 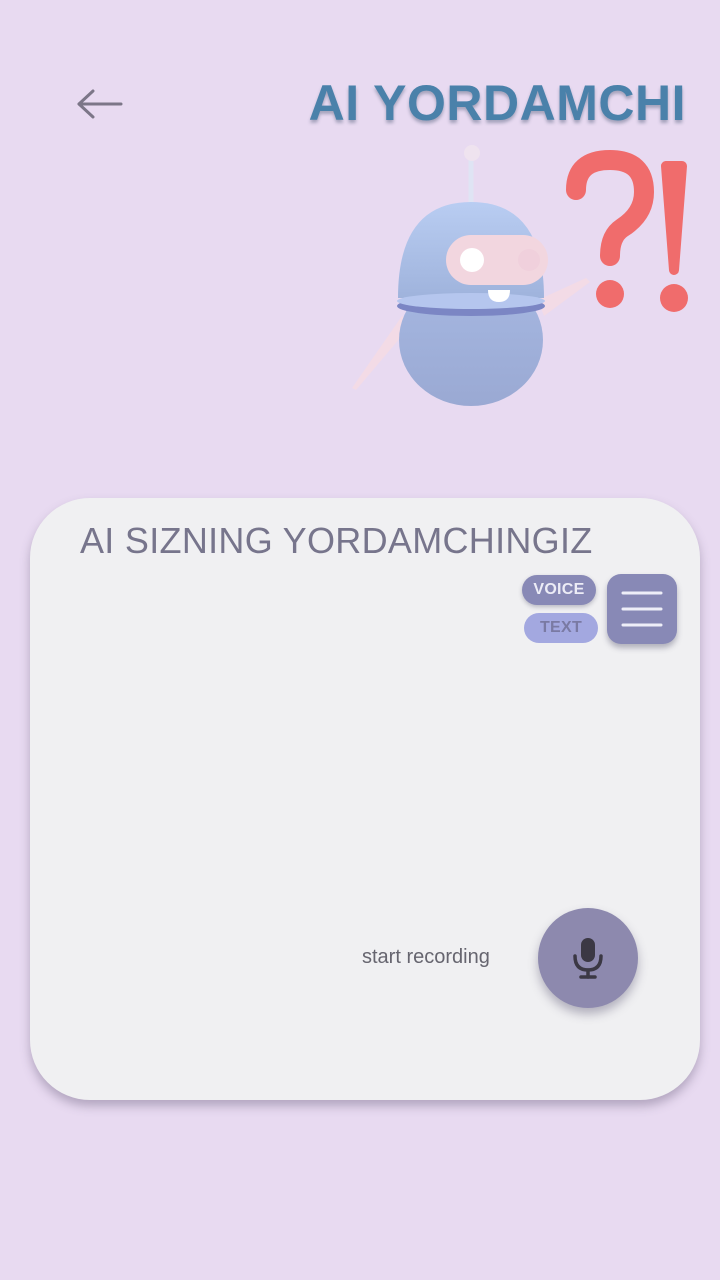 I want to click on voice-mode-button: VOICE, so click(x=559, y=590).